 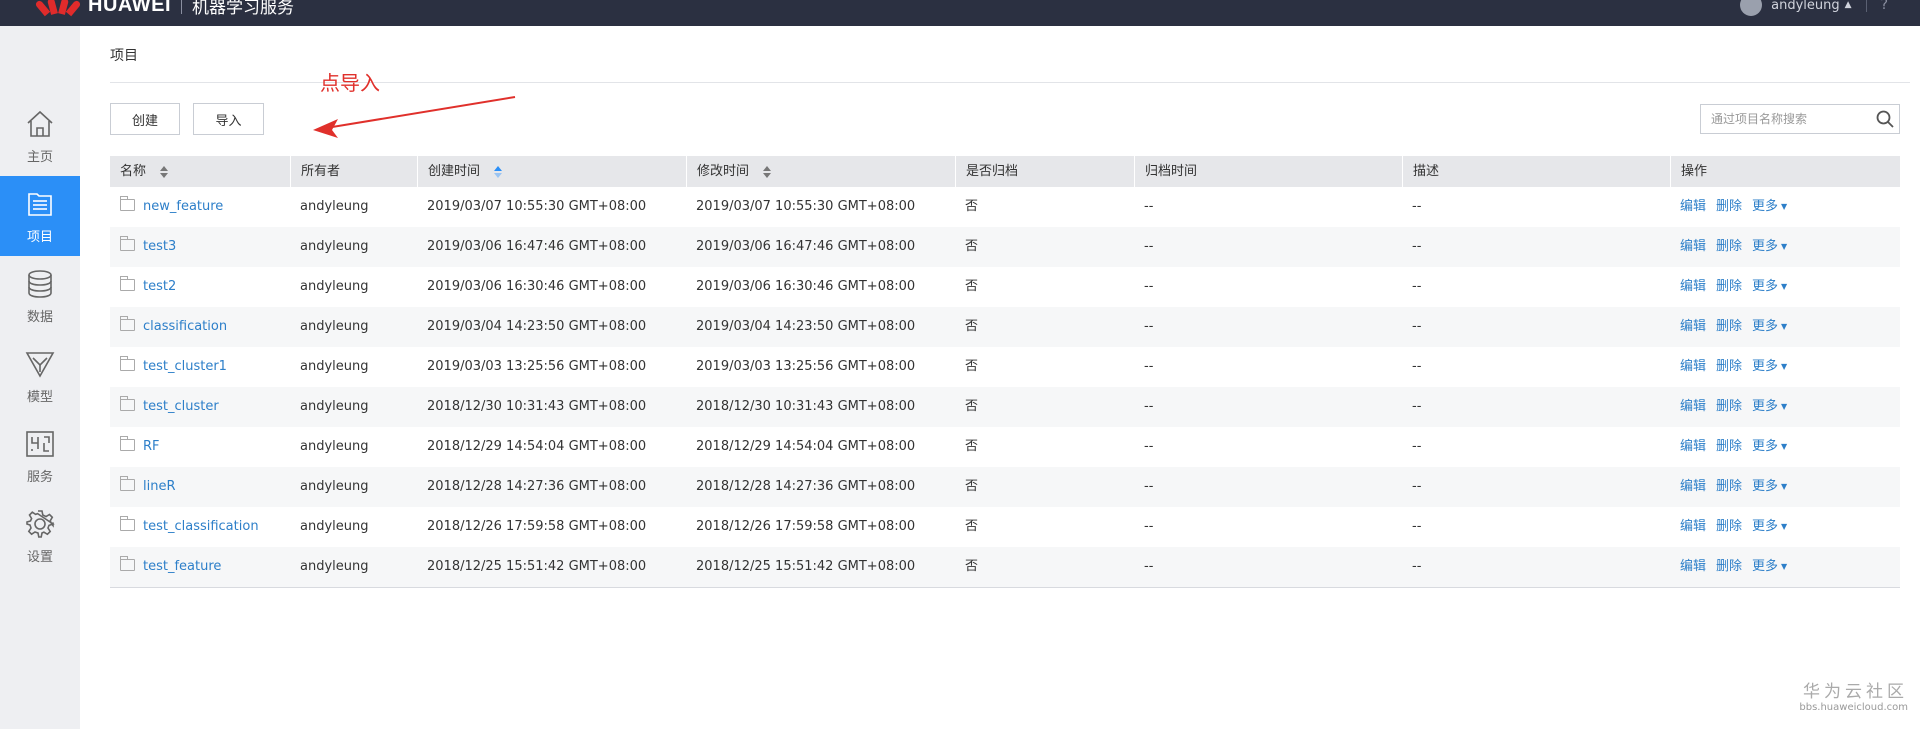 I want to click on import-button: 导入, so click(x=228, y=119).